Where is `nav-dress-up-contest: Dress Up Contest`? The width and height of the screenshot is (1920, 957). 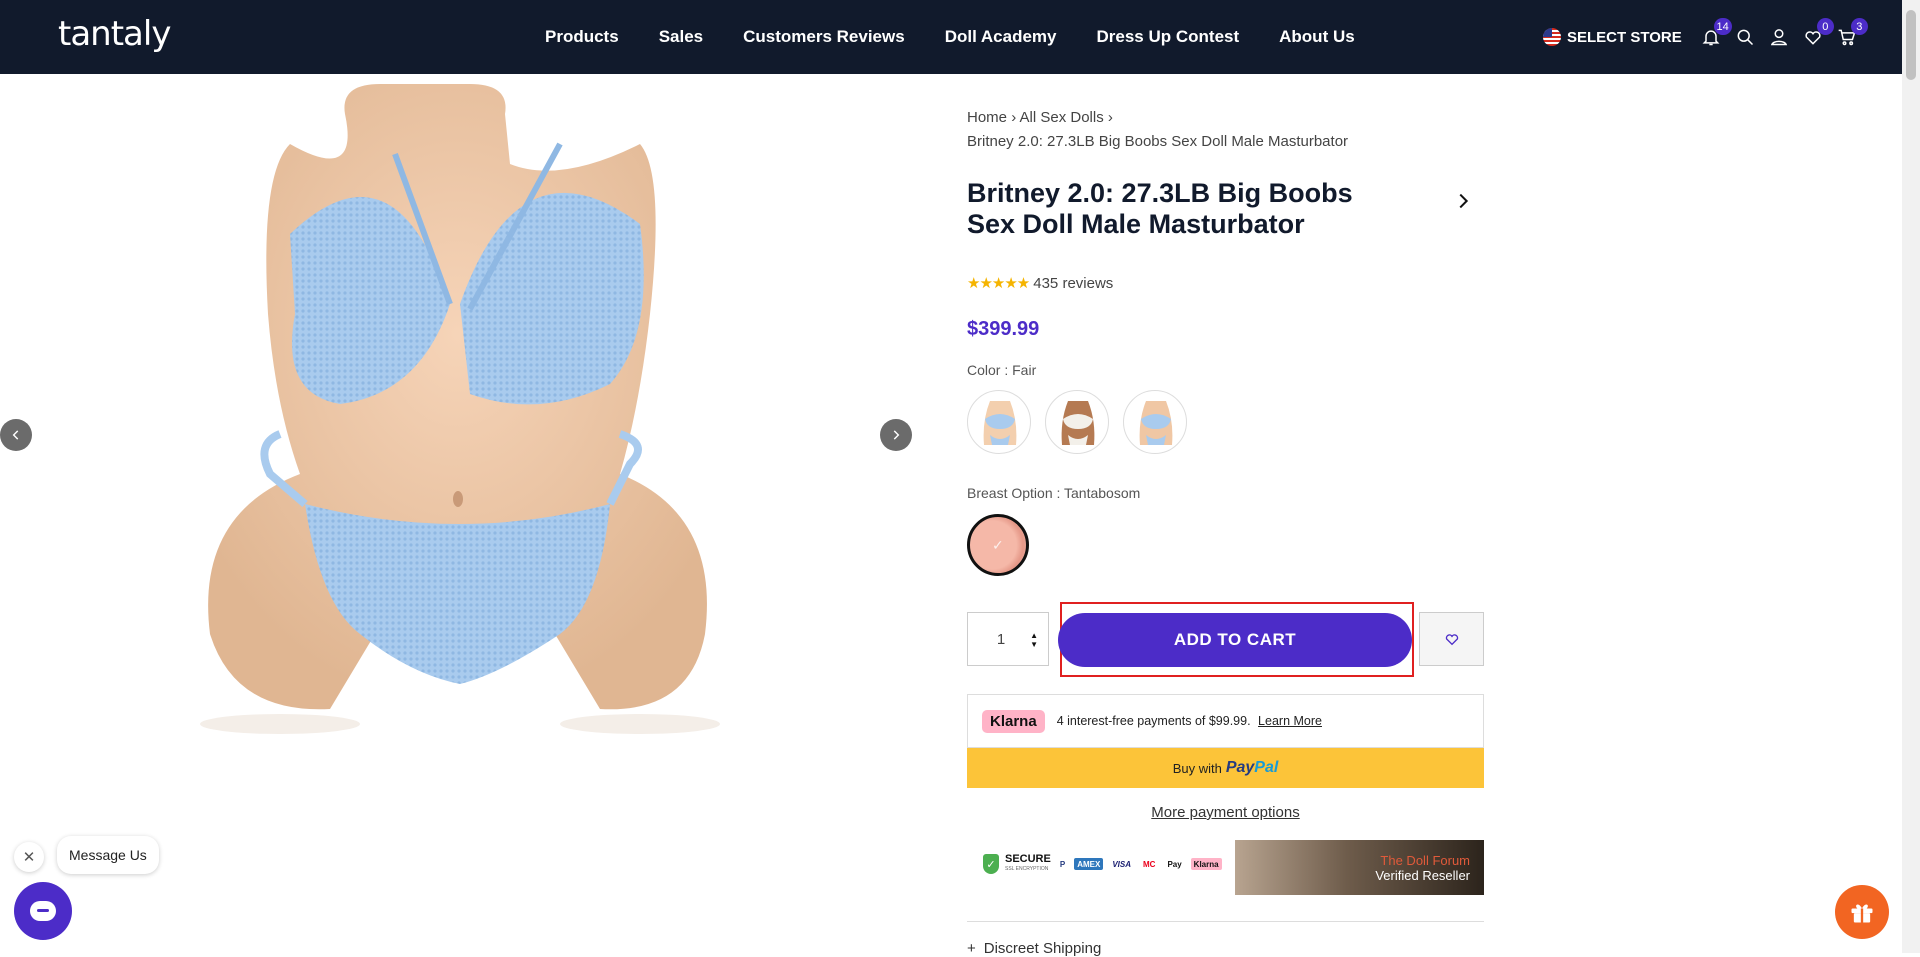
nav-dress-up-contest: Dress Up Contest is located at coordinates (1168, 37).